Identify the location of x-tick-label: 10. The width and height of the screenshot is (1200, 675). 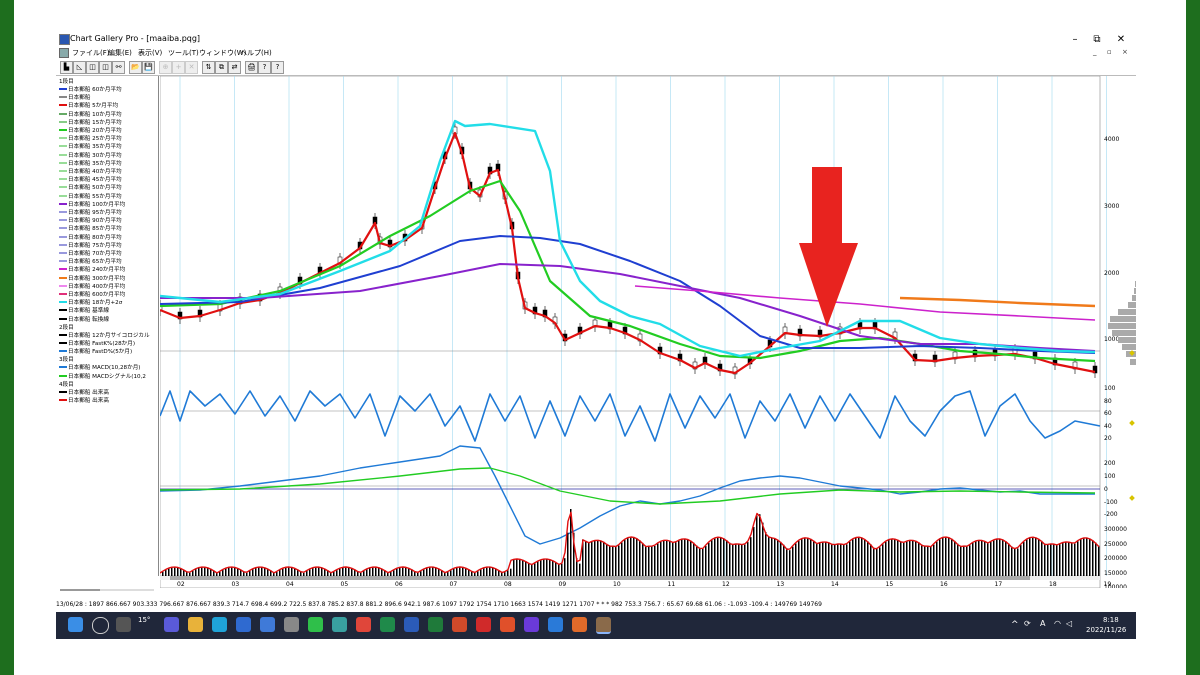
(617, 584).